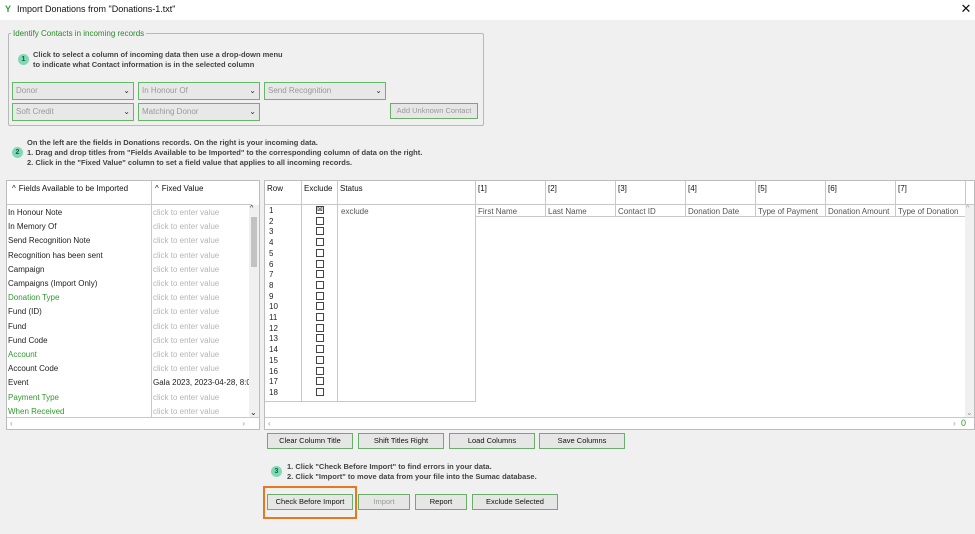 The width and height of the screenshot is (975, 534). I want to click on data-row: 11, so click(370, 317).